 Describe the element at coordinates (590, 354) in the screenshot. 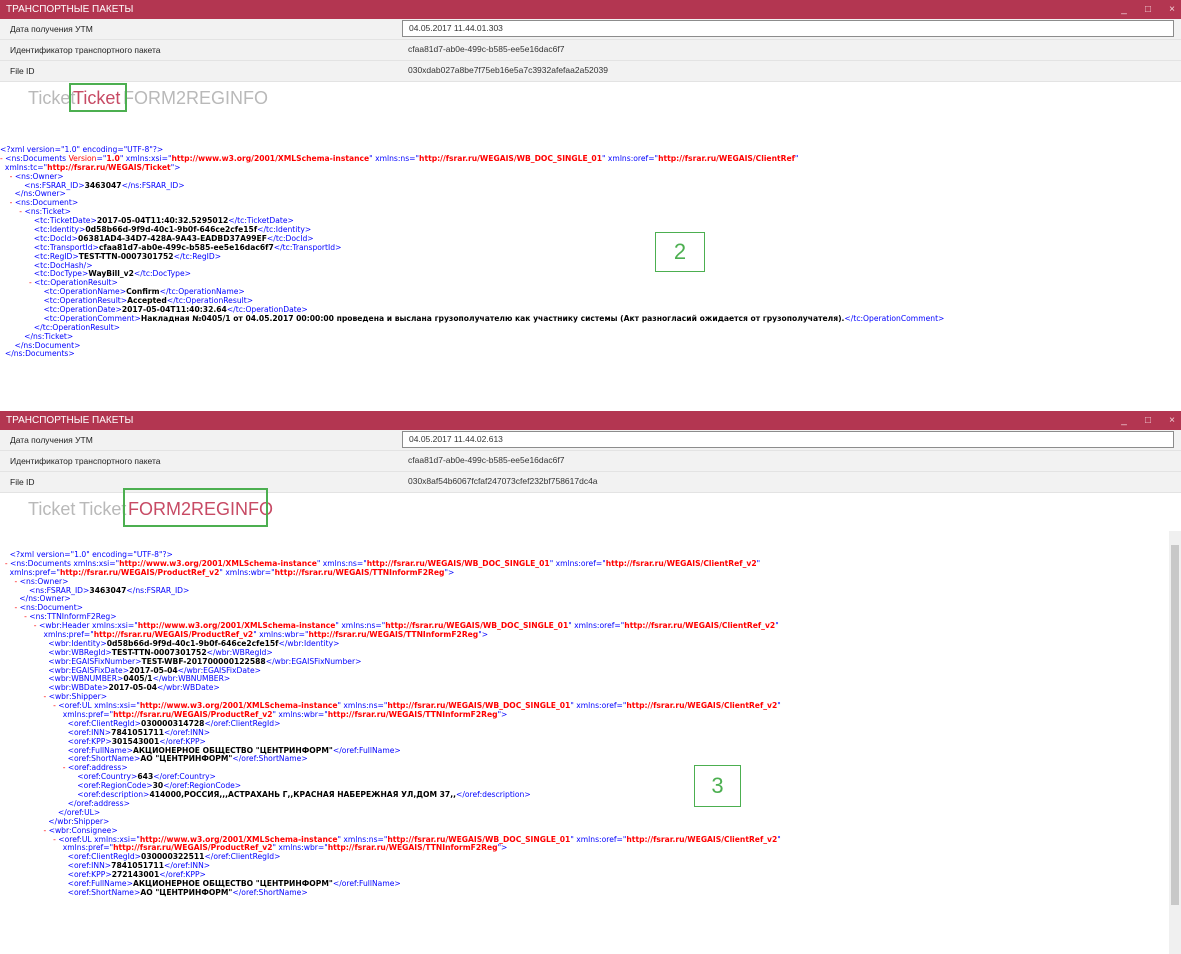

I see `xml-line: </ns:Documents>` at that location.